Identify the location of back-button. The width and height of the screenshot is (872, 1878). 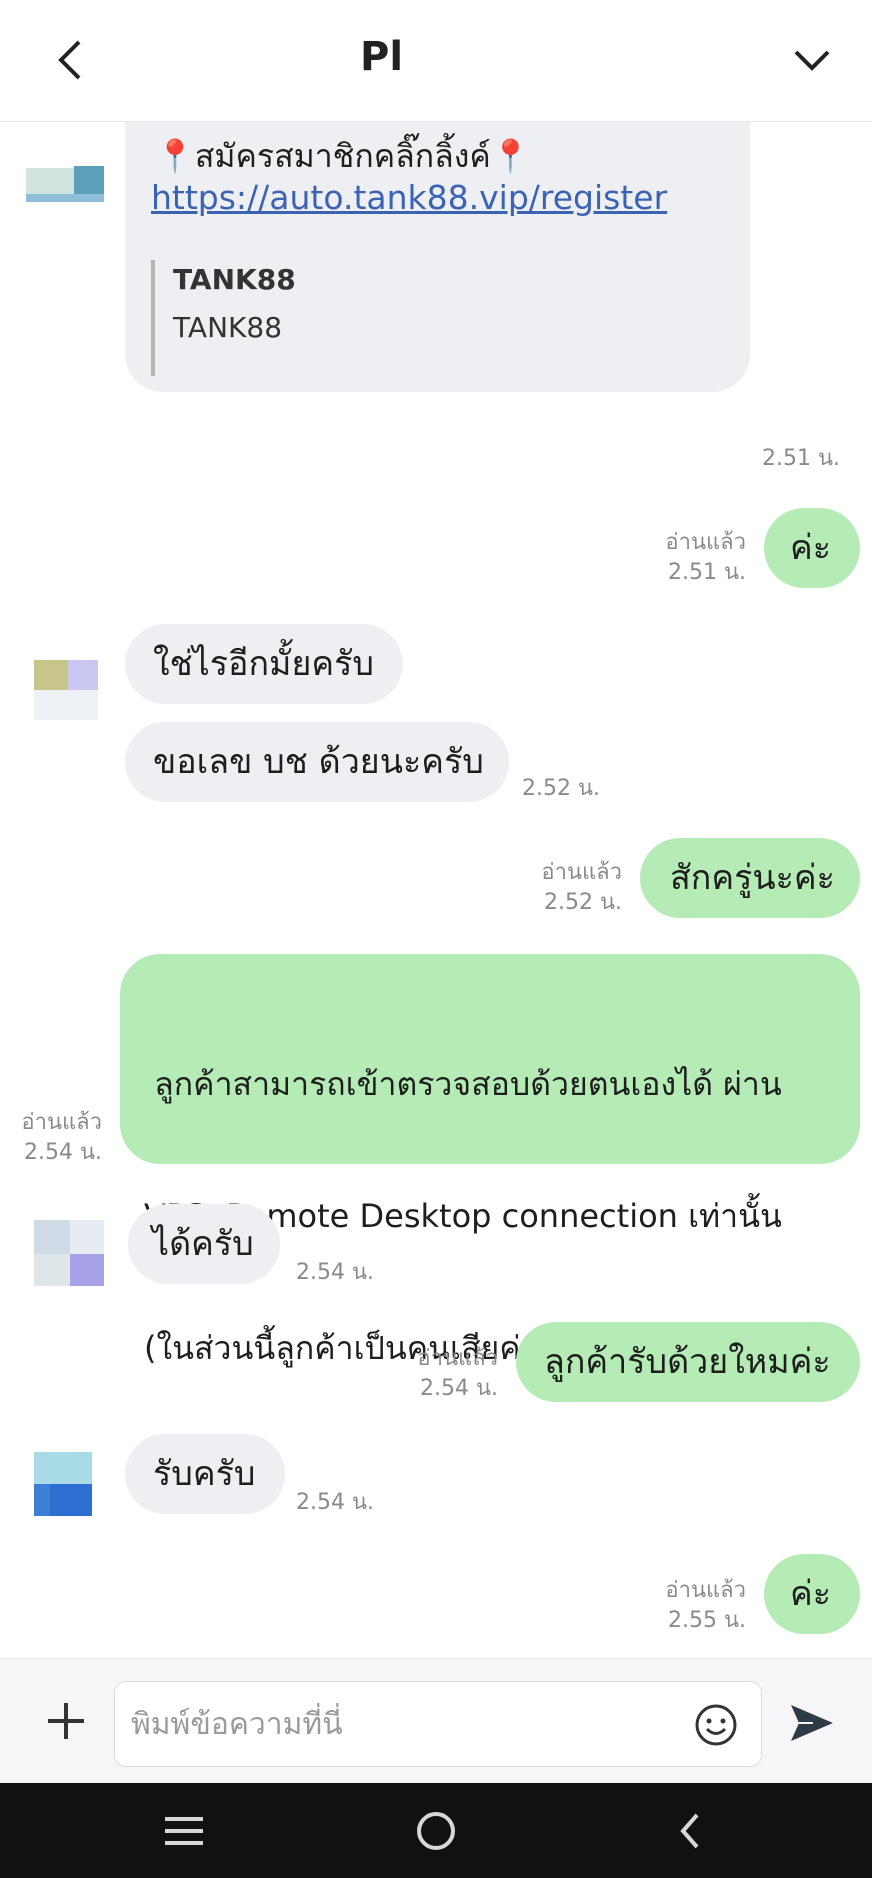
(70, 60).